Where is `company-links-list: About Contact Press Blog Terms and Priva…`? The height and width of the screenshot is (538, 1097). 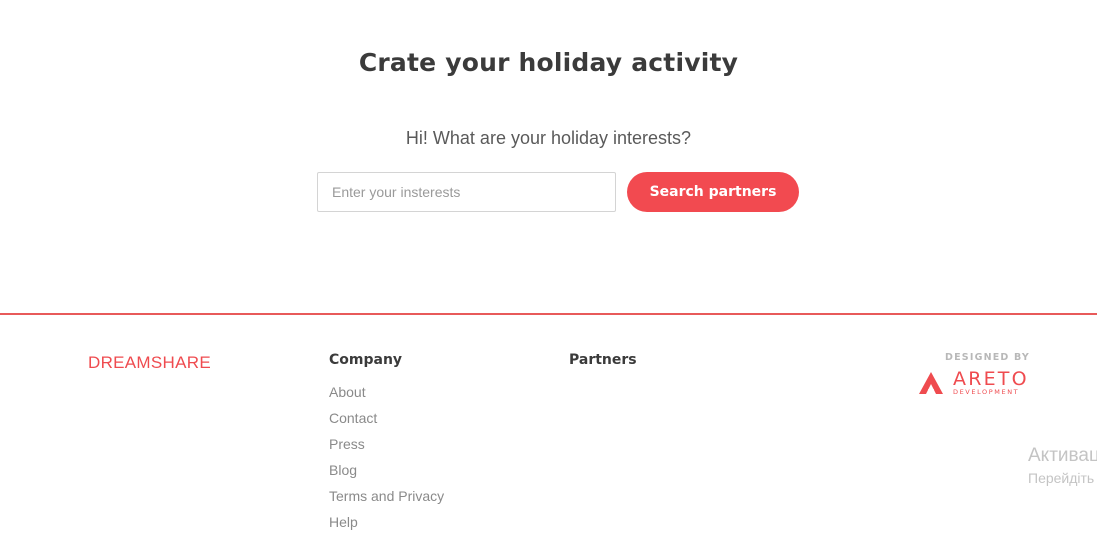 company-links-list: About Contact Press Blog Terms and Priva… is located at coordinates (386, 461).